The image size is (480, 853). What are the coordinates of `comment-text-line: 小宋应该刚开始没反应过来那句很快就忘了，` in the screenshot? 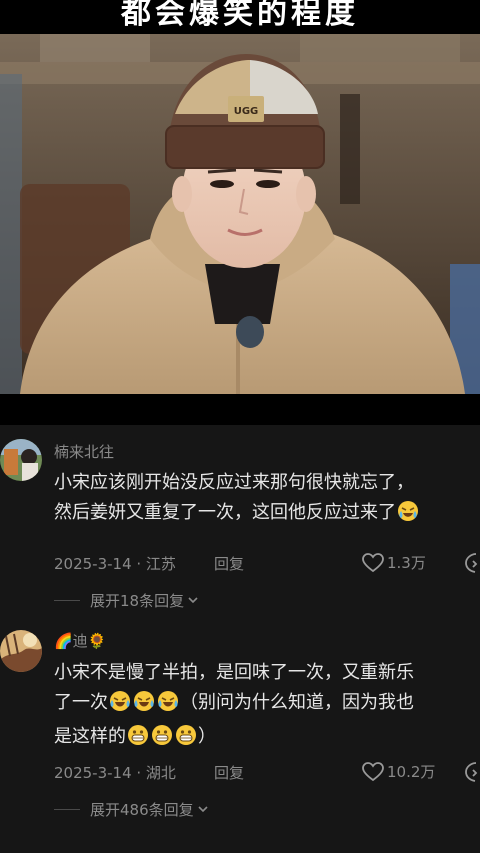 It's located at (234, 482).